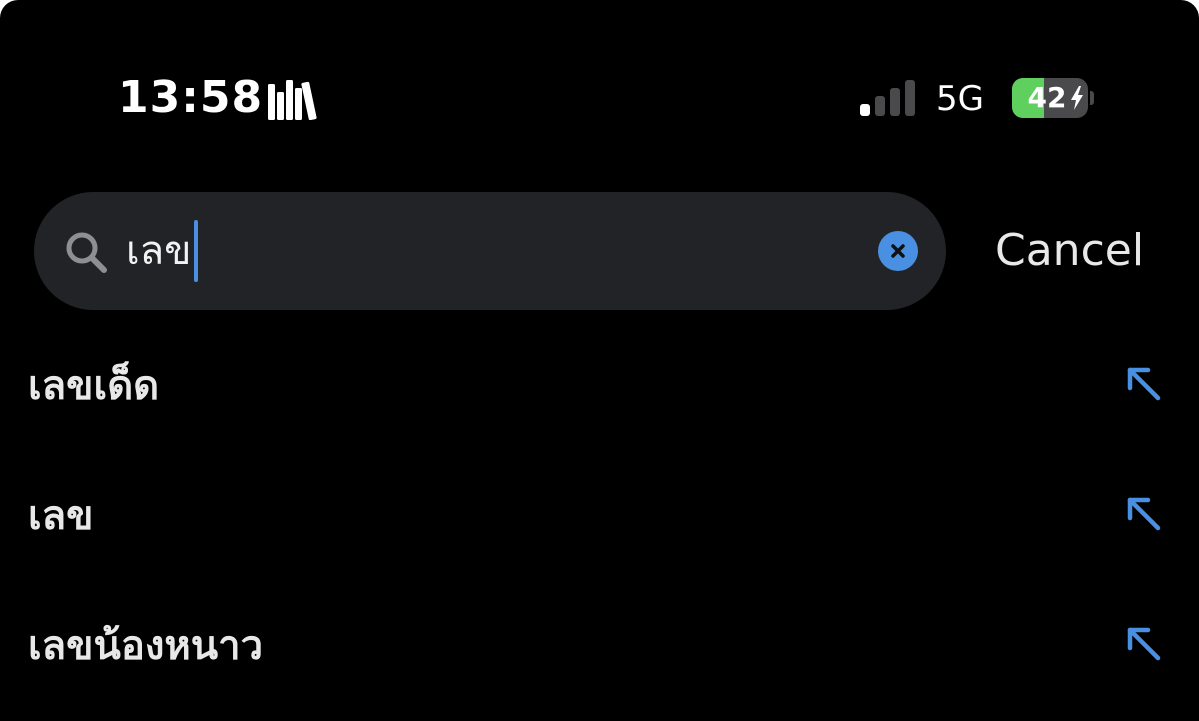  I want to click on battery-icon: 42, so click(1050, 98).